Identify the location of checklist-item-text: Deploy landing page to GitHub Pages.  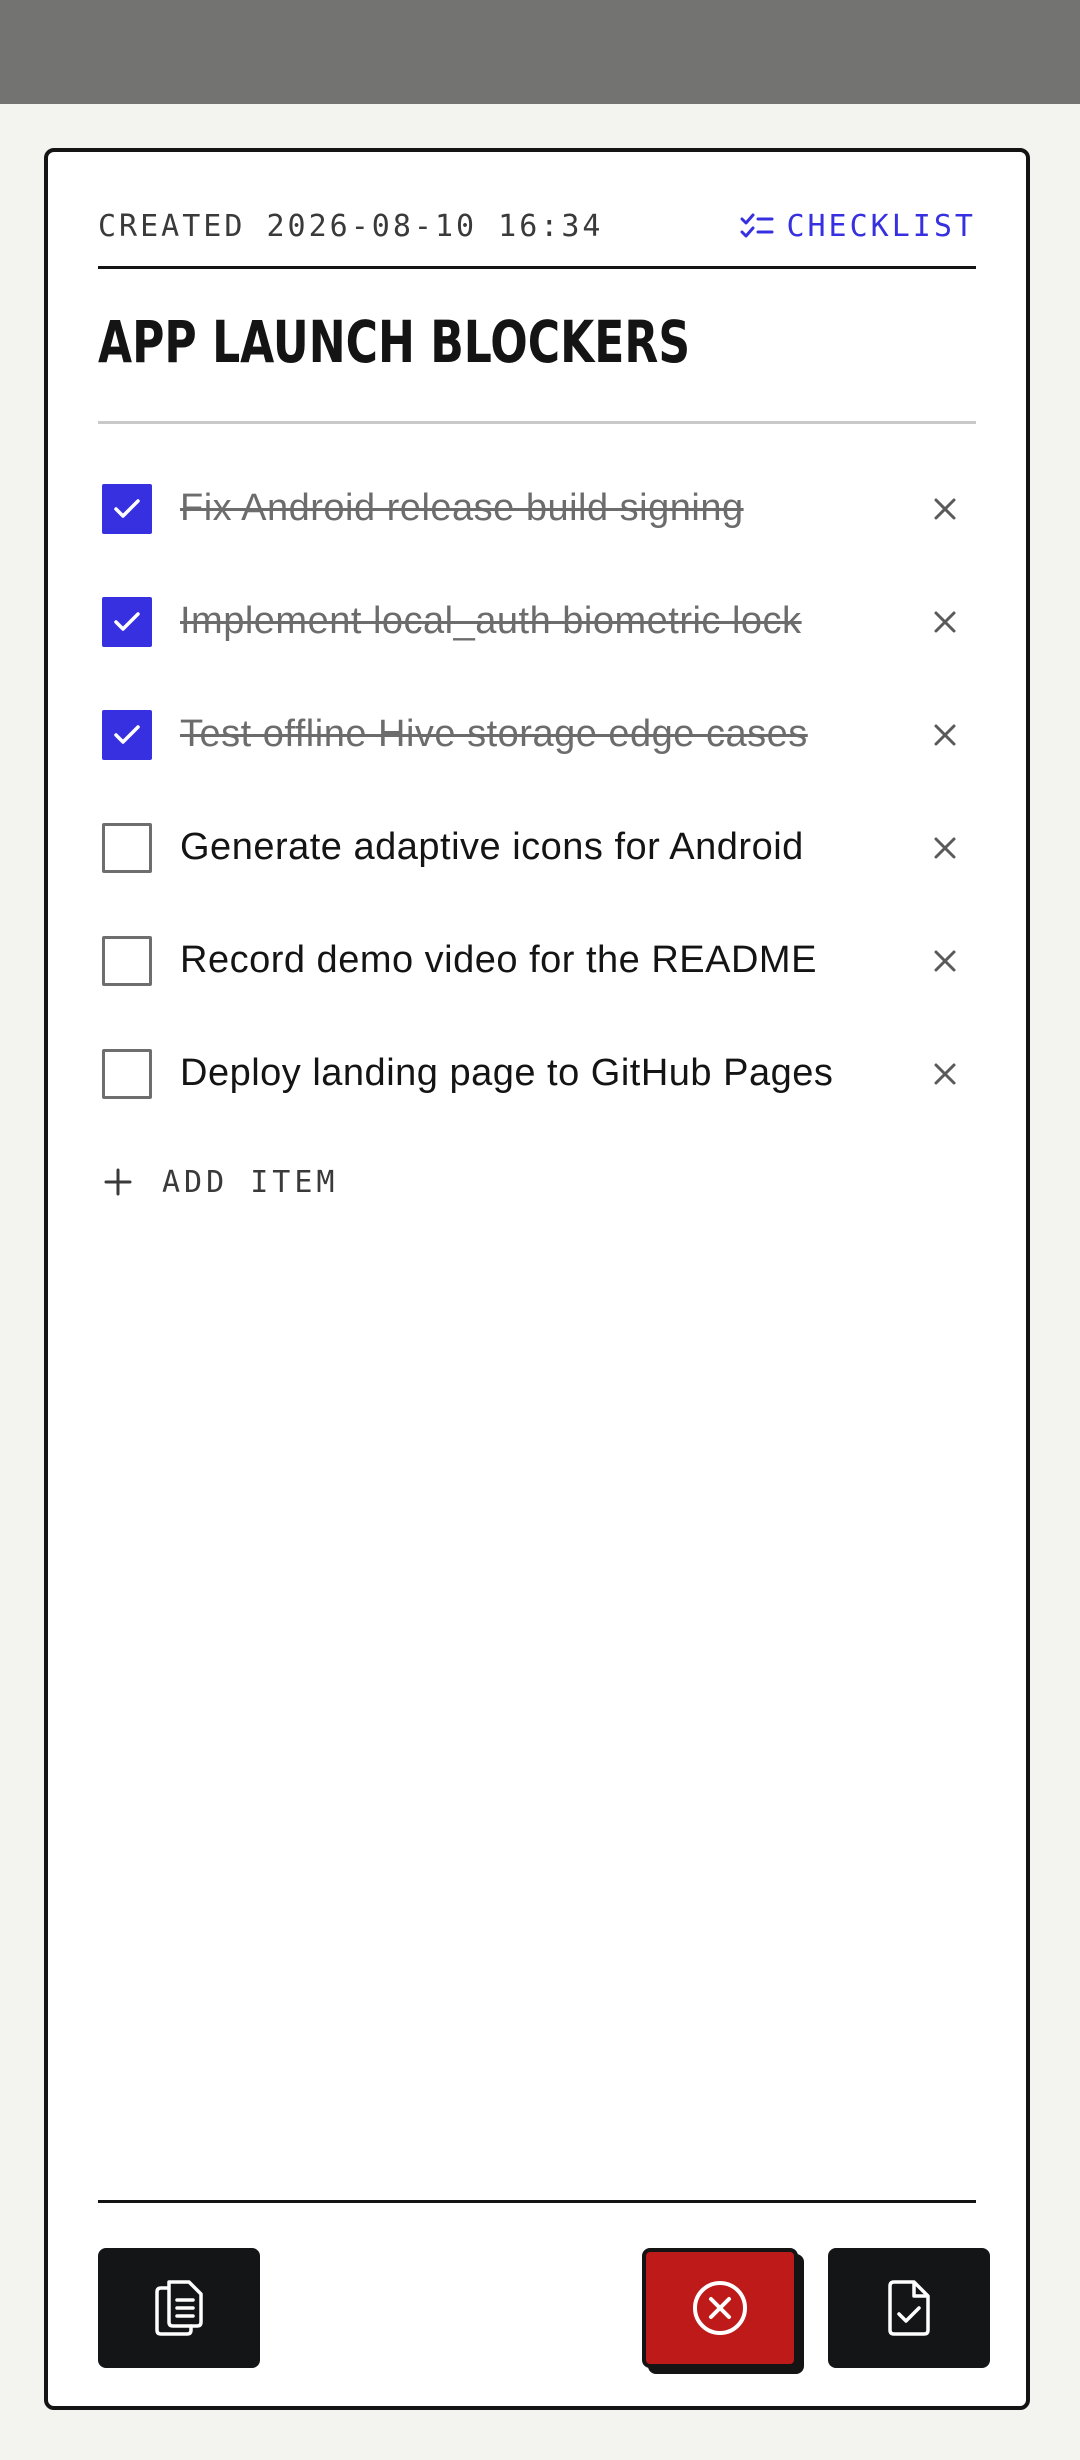
(506, 1073).